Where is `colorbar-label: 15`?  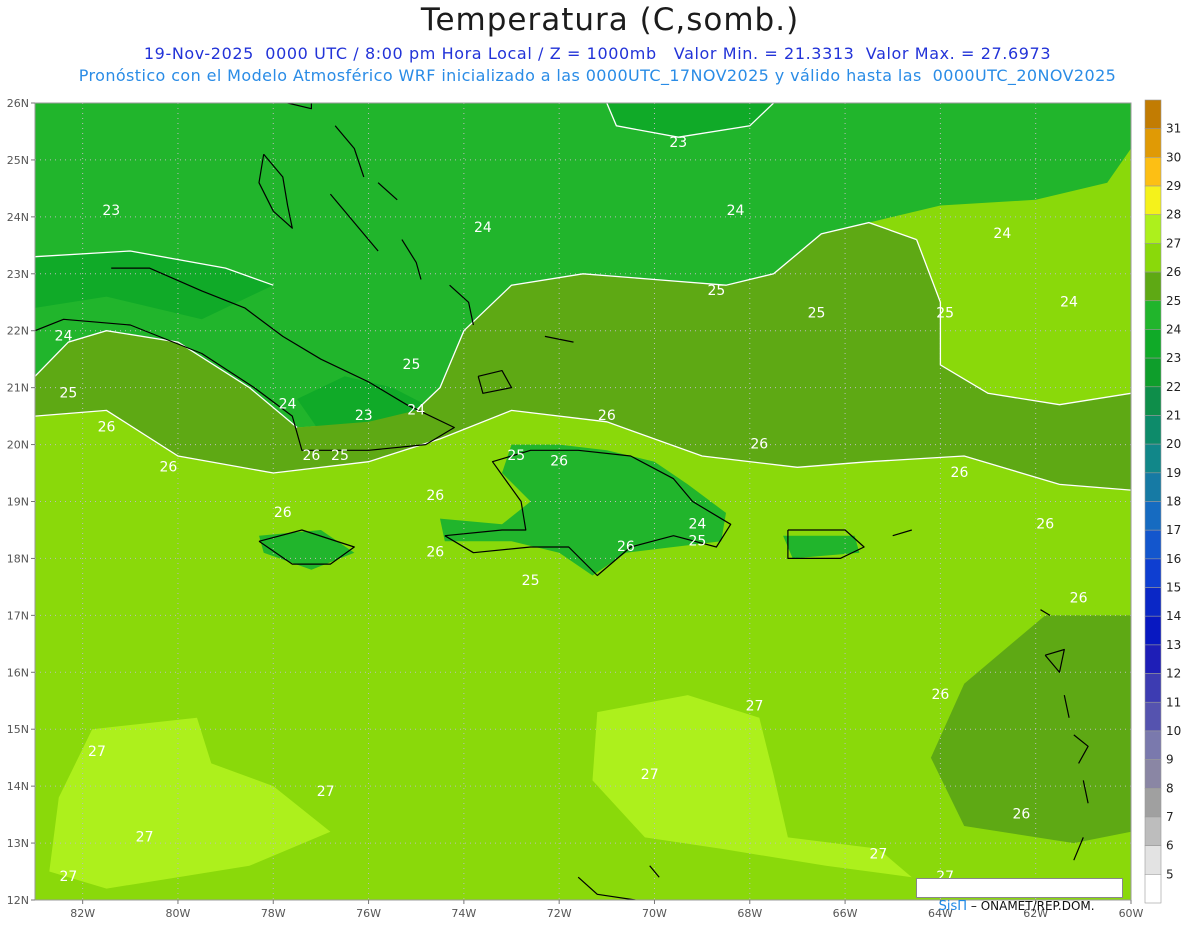 colorbar-label: 15 is located at coordinates (1173, 588).